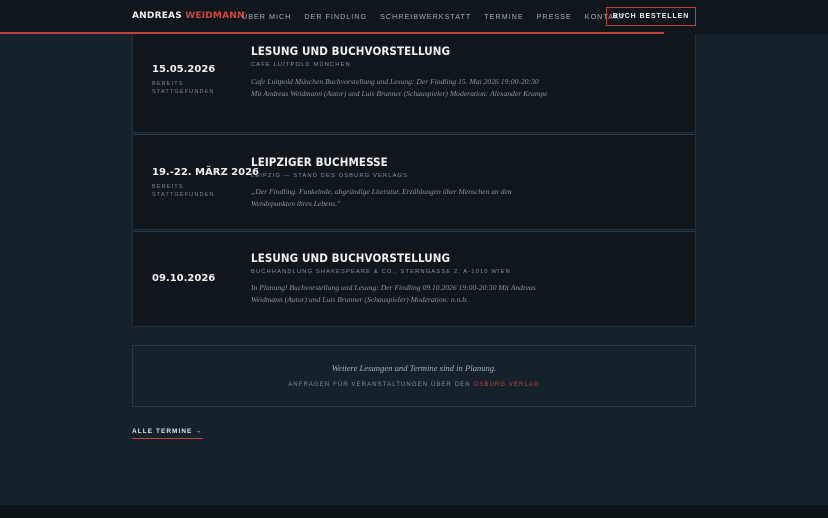 The width and height of the screenshot is (828, 518). What do you see at coordinates (414, 511) in the screenshot?
I see `footer-bar` at bounding box center [414, 511].